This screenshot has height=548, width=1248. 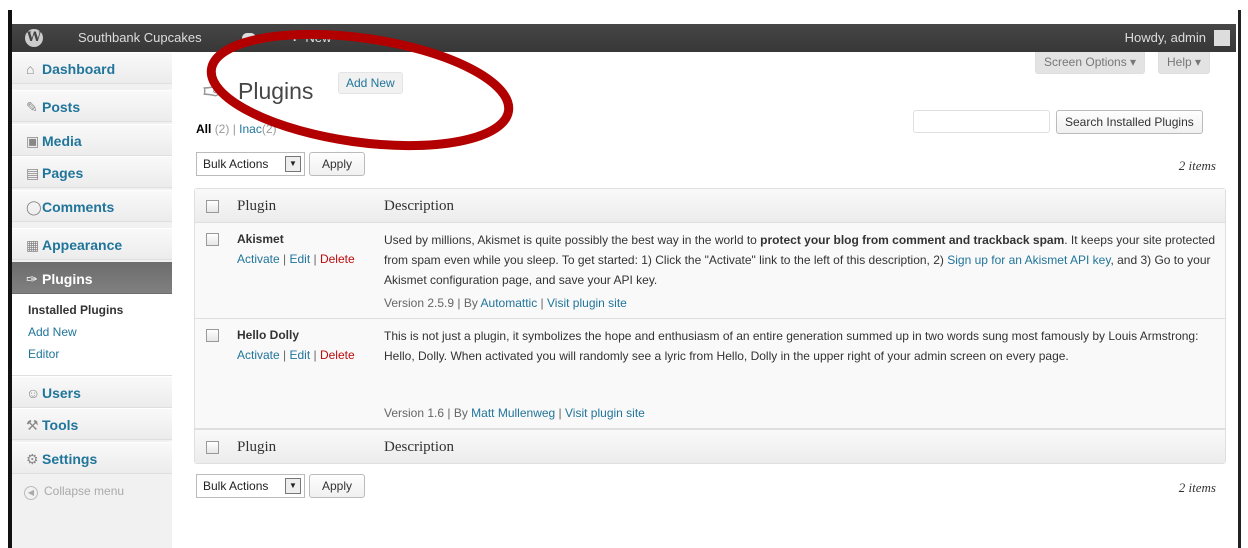 I want to click on filter-inactive-count: (2), so click(x=269, y=129).